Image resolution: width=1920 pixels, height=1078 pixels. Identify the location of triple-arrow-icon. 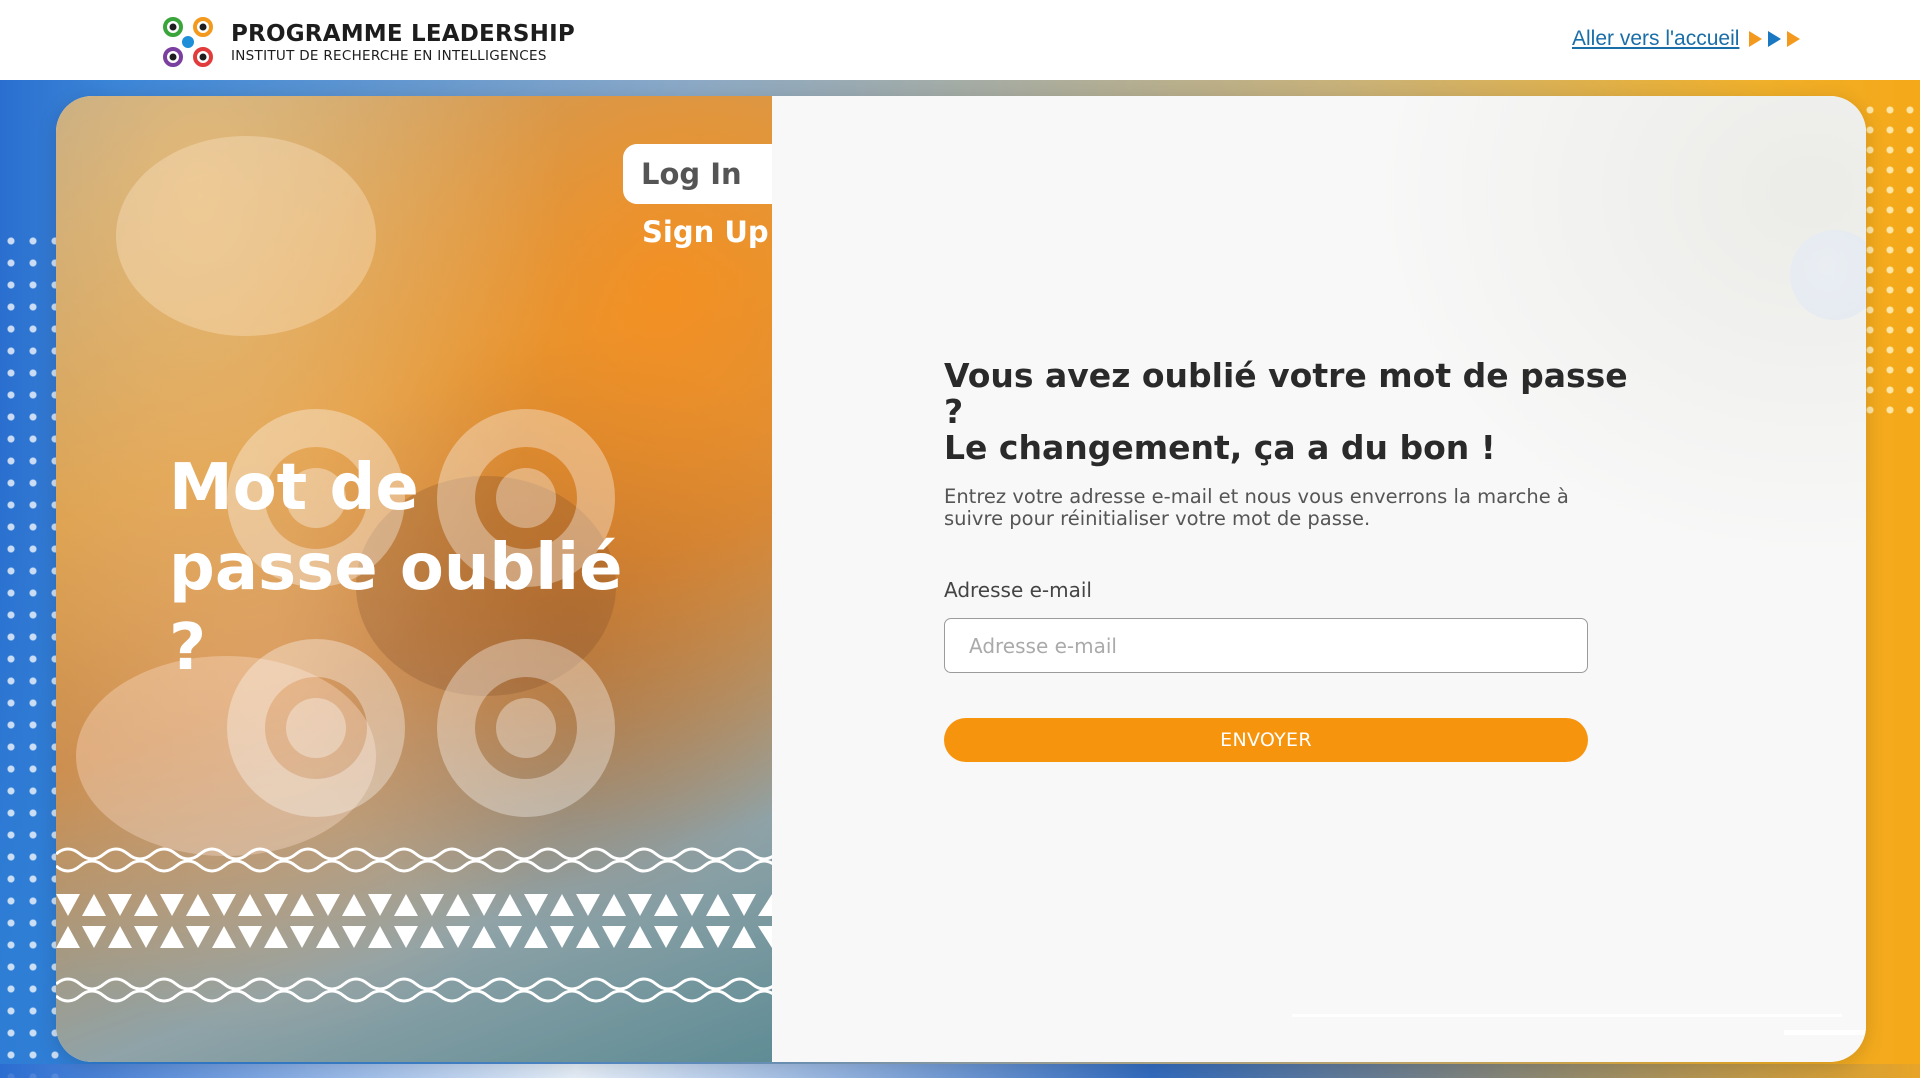
(1775, 39).